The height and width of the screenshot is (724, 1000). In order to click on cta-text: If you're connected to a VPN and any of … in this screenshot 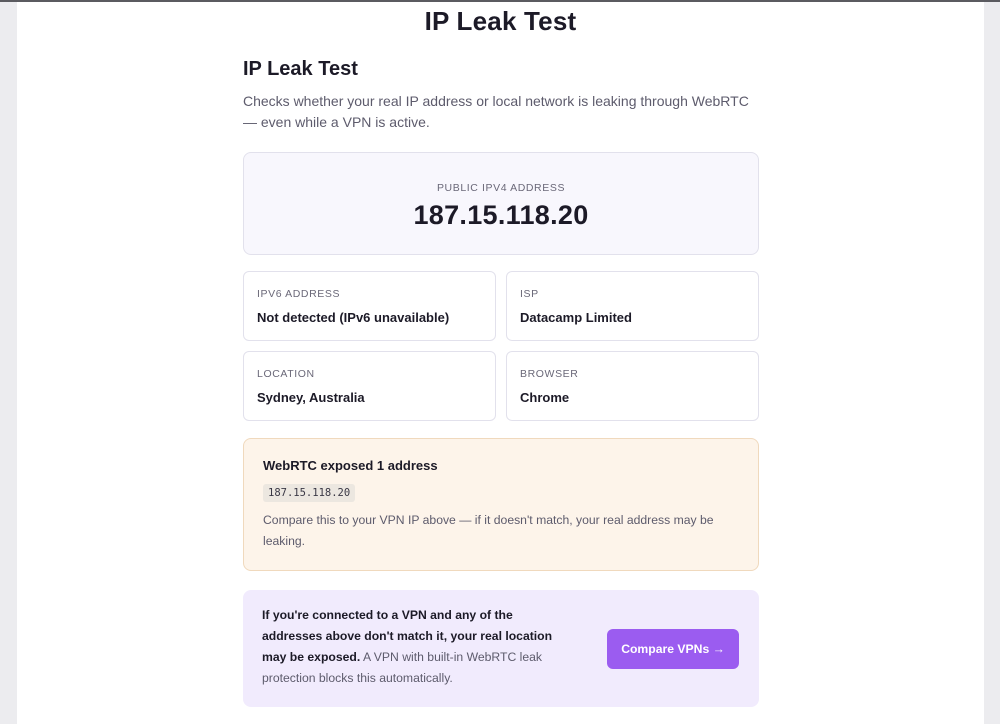, I will do `click(412, 647)`.